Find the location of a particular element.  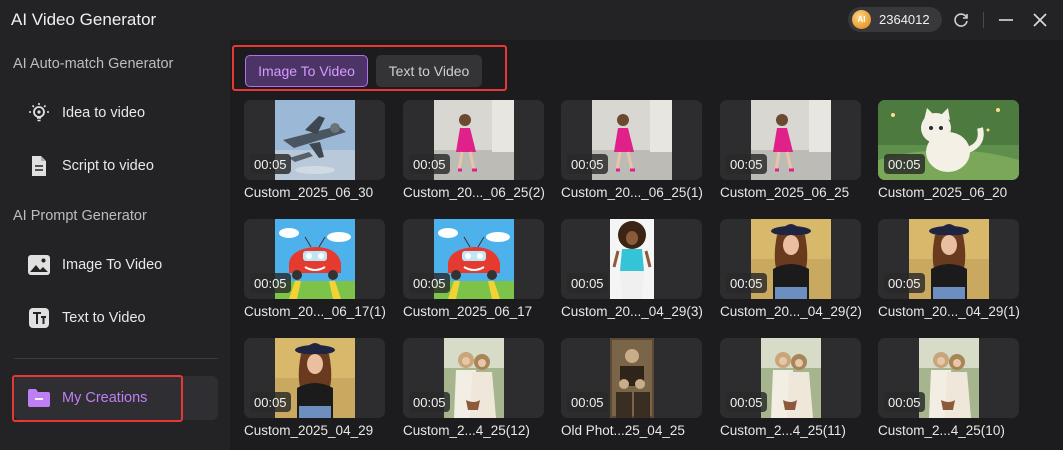

sidebar-item-label: My Creations is located at coordinates (105, 398).